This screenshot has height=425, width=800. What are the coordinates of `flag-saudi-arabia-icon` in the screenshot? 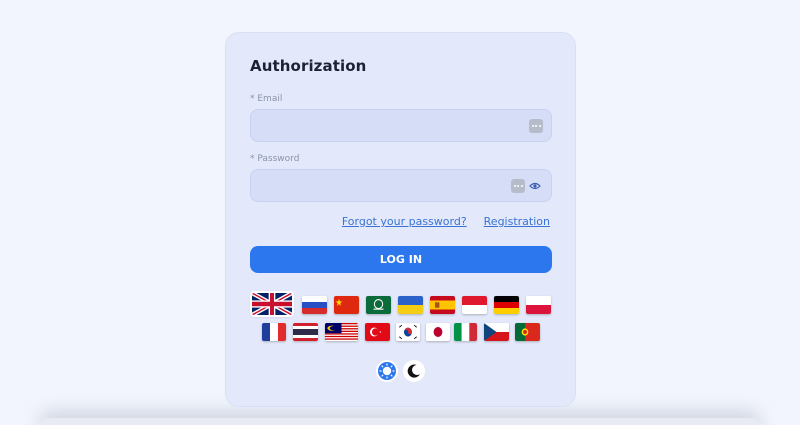 It's located at (378, 305).